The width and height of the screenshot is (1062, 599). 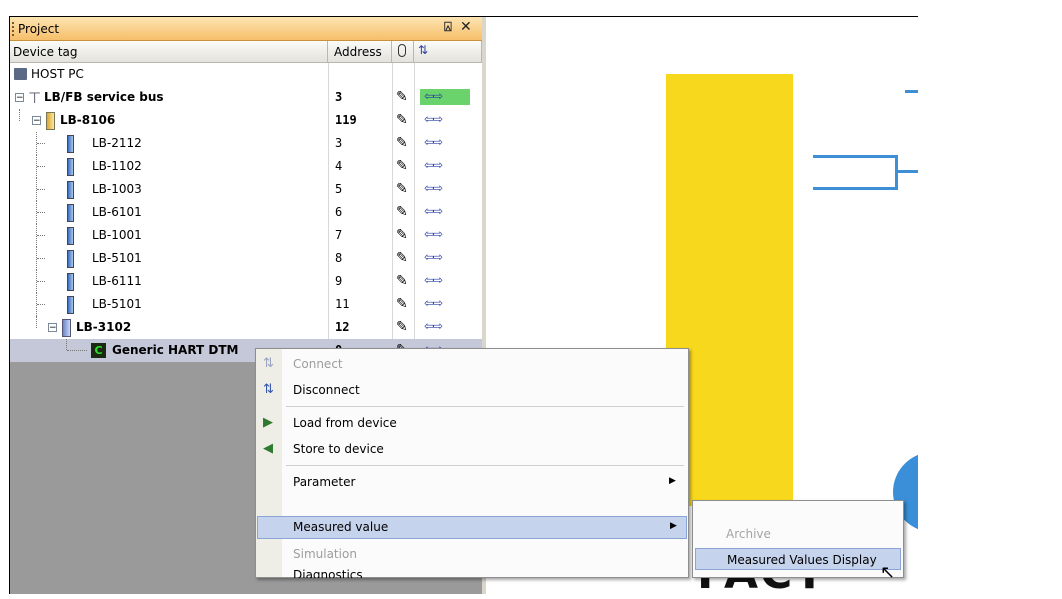 I want to click on tree-row-device: LB-1001 7 ✎ ⇦⇨, so click(x=246, y=235).